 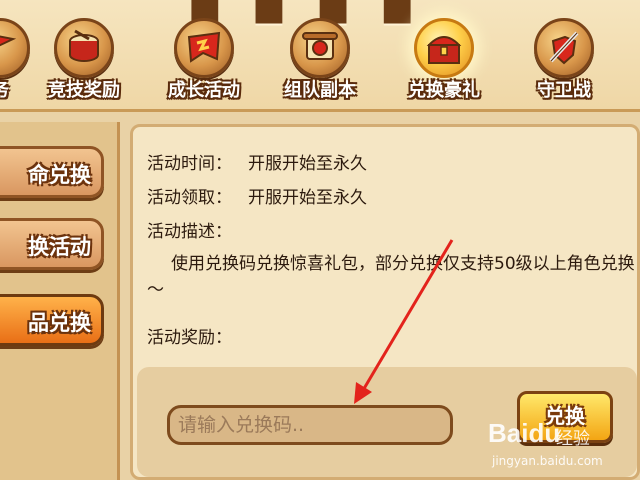 I want to click on redeem-code-input, so click(x=310, y=425).